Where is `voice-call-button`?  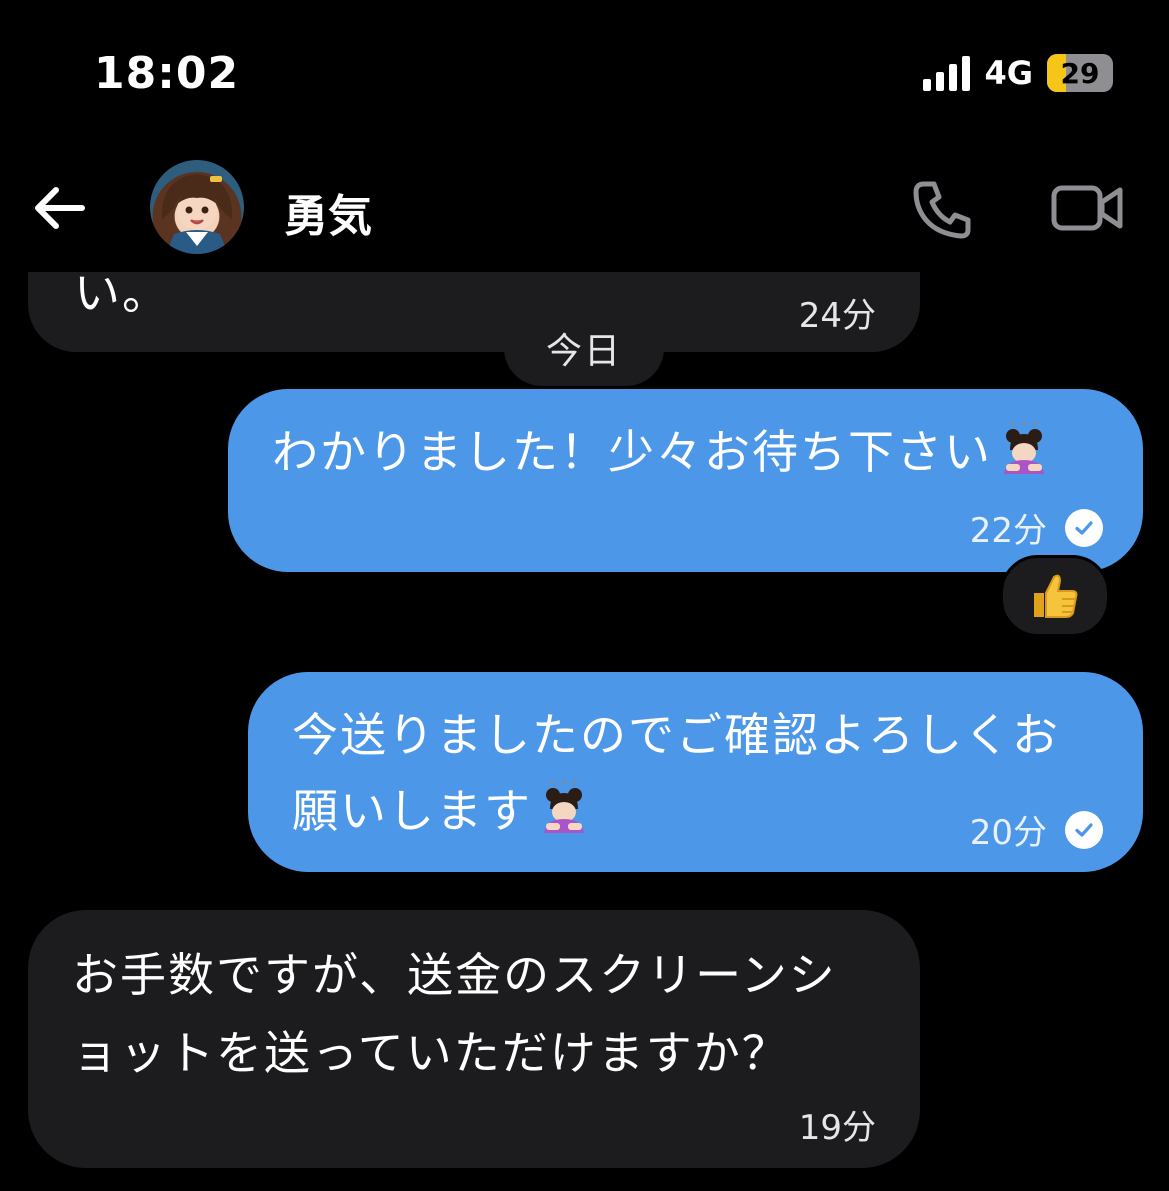
voice-call-button is located at coordinates (942, 209).